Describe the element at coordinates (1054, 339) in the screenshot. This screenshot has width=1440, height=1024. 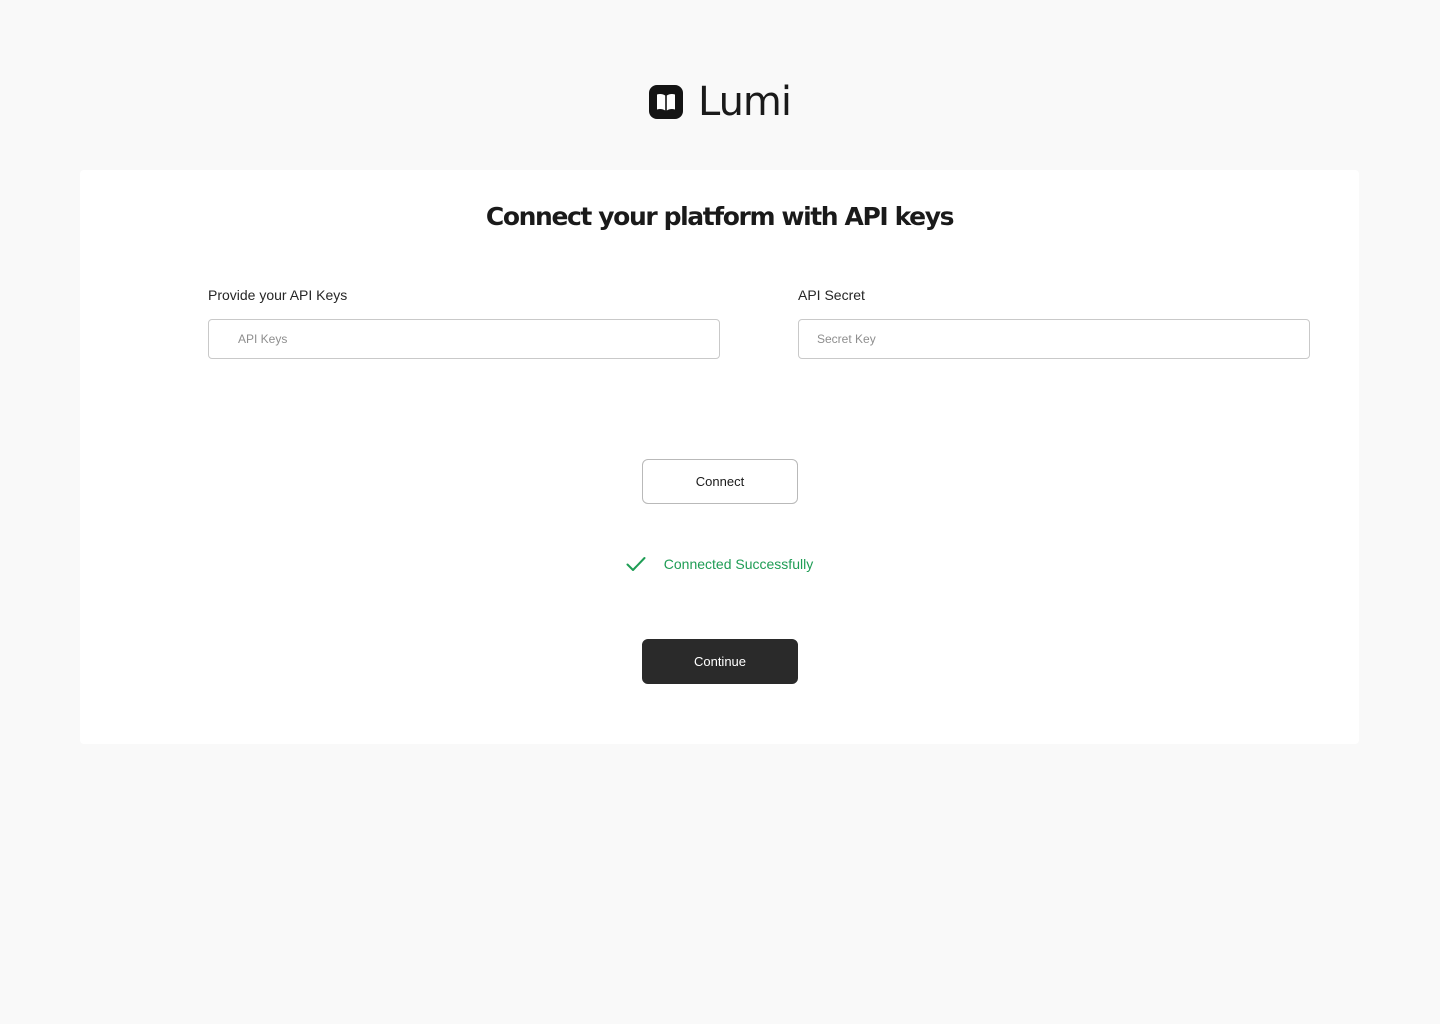
I see `api-secret-input` at that location.